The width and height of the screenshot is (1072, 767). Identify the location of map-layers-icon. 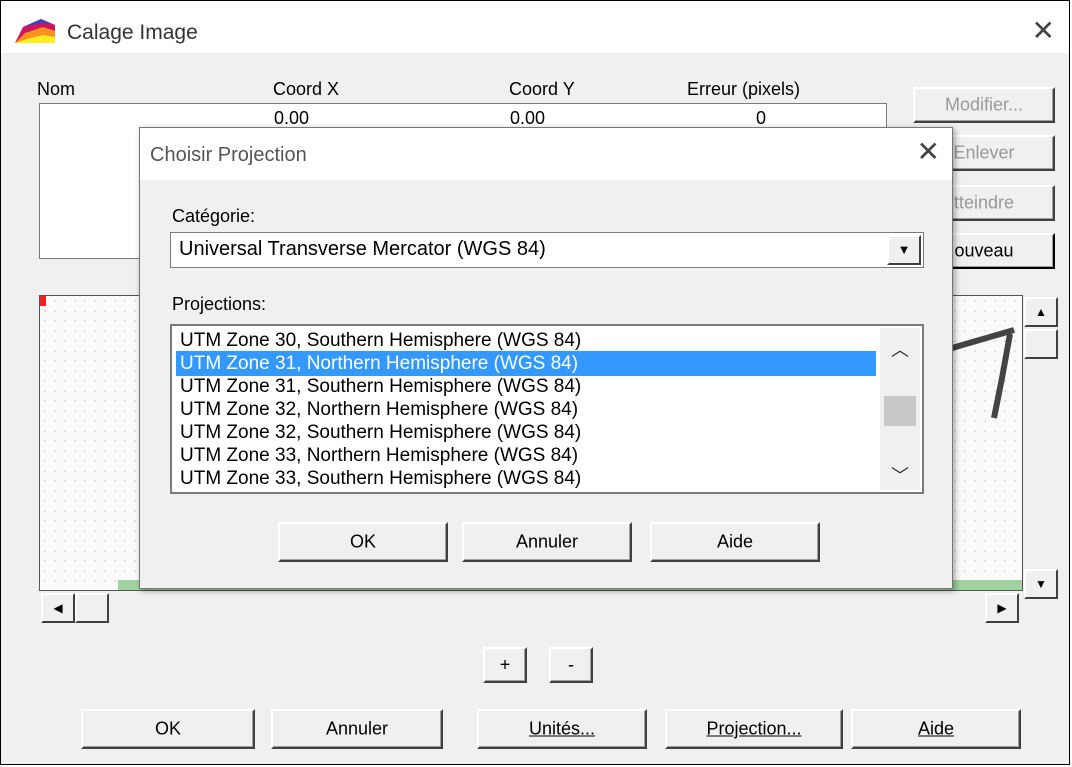
(35, 31).